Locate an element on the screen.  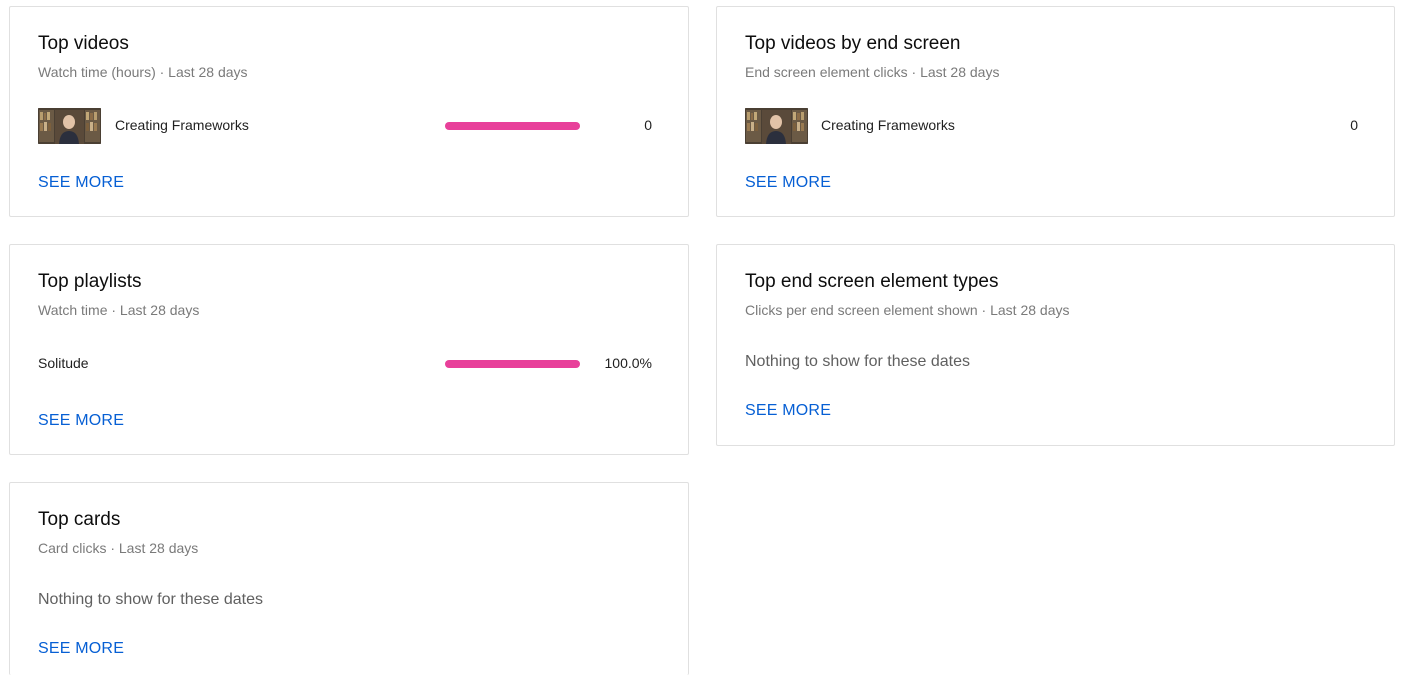
watch-time-value: 0 is located at coordinates (648, 125).